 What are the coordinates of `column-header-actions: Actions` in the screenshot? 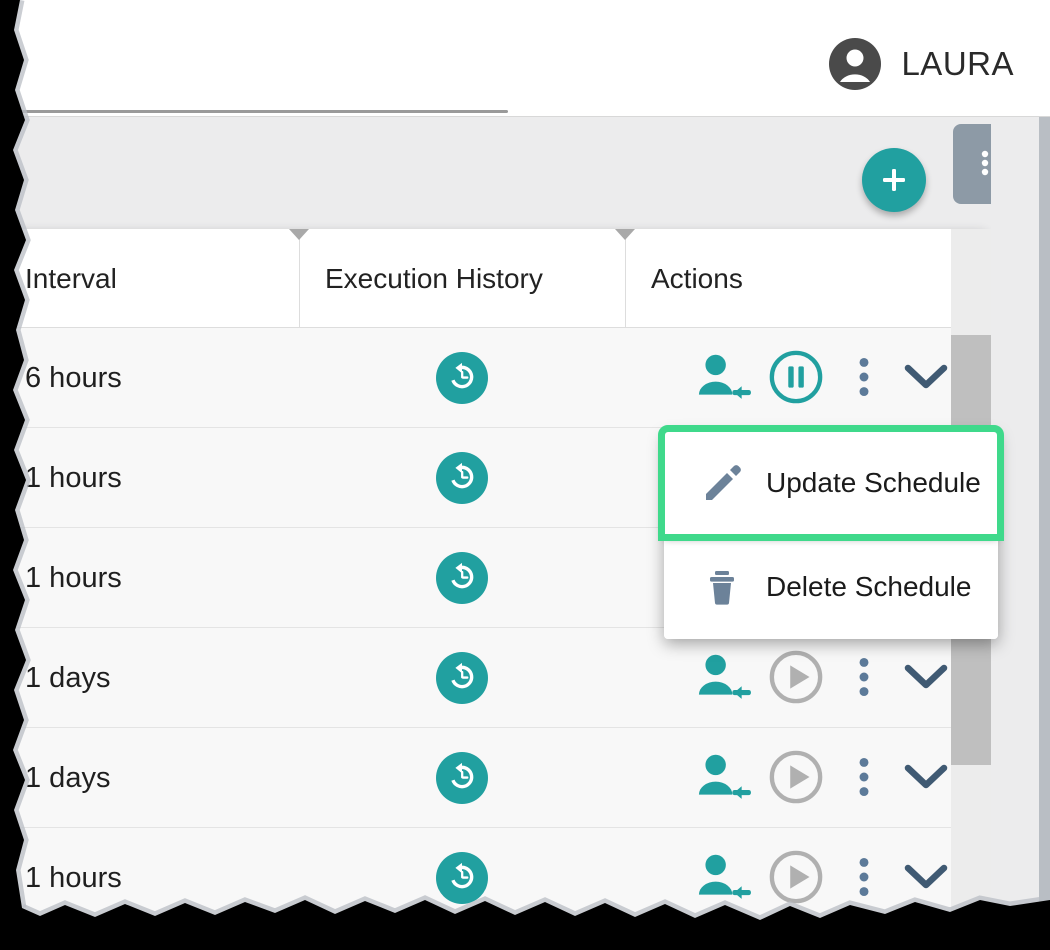 It's located at (788, 278).